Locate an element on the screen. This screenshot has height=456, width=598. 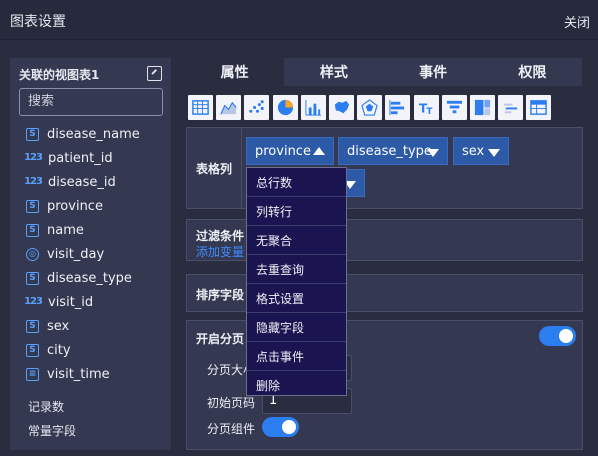
record-count-item: 记录数 is located at coordinates (46, 406).